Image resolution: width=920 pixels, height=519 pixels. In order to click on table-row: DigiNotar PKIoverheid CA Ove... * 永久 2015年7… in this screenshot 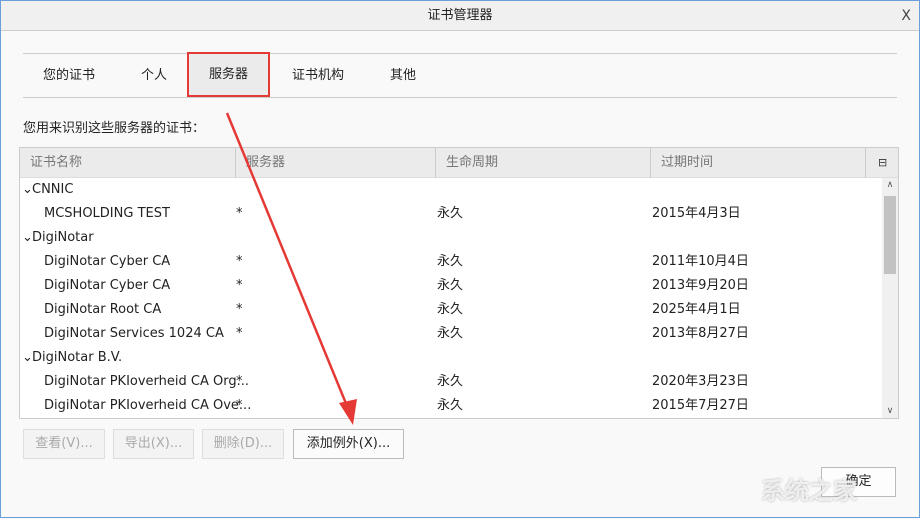, I will do `click(452, 406)`.